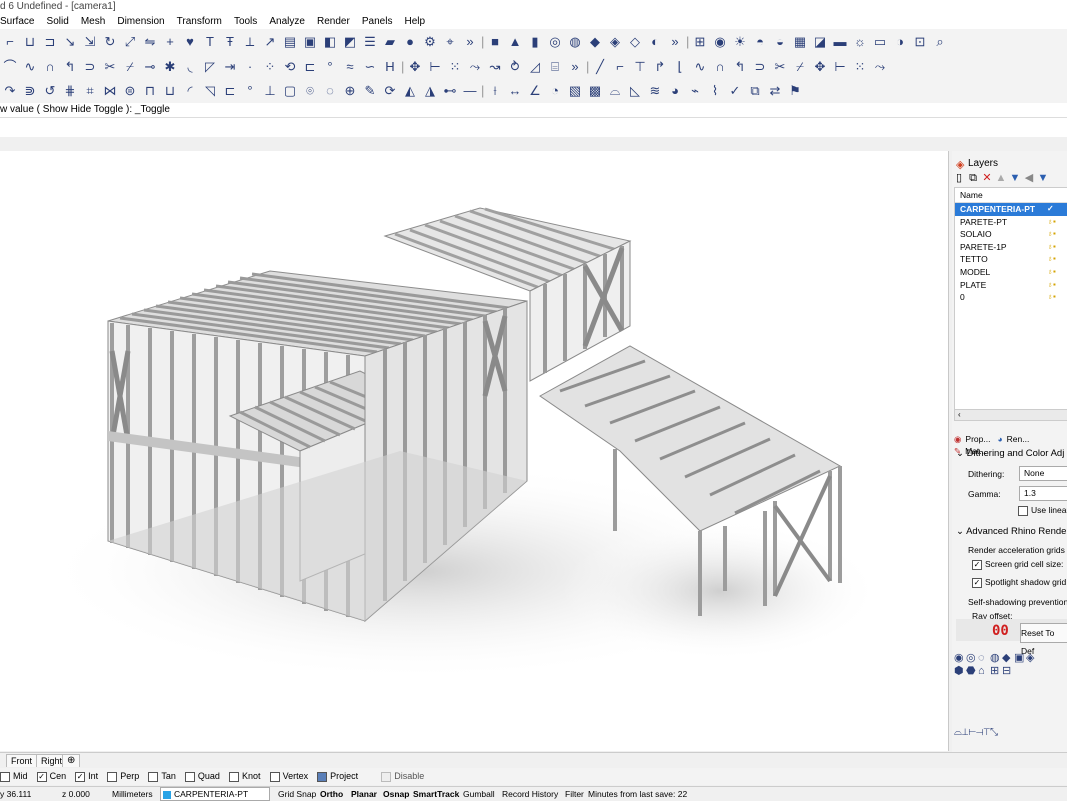 The width and height of the screenshot is (1067, 801). Describe the element at coordinates (132, 794) in the screenshot. I see `units-display: Millimeters` at that location.